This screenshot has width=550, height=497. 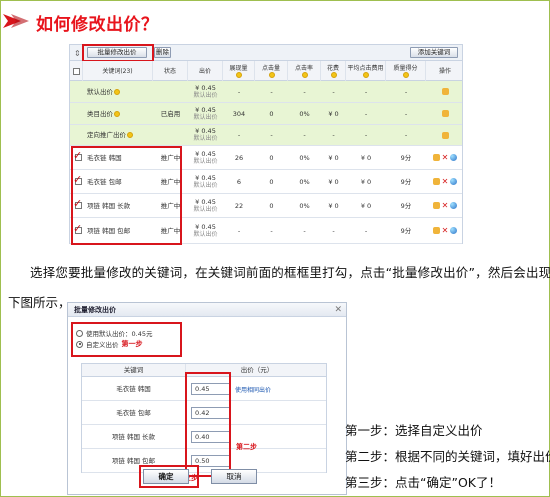 I want to click on header-ctr: 点击率, so click(x=304, y=71).